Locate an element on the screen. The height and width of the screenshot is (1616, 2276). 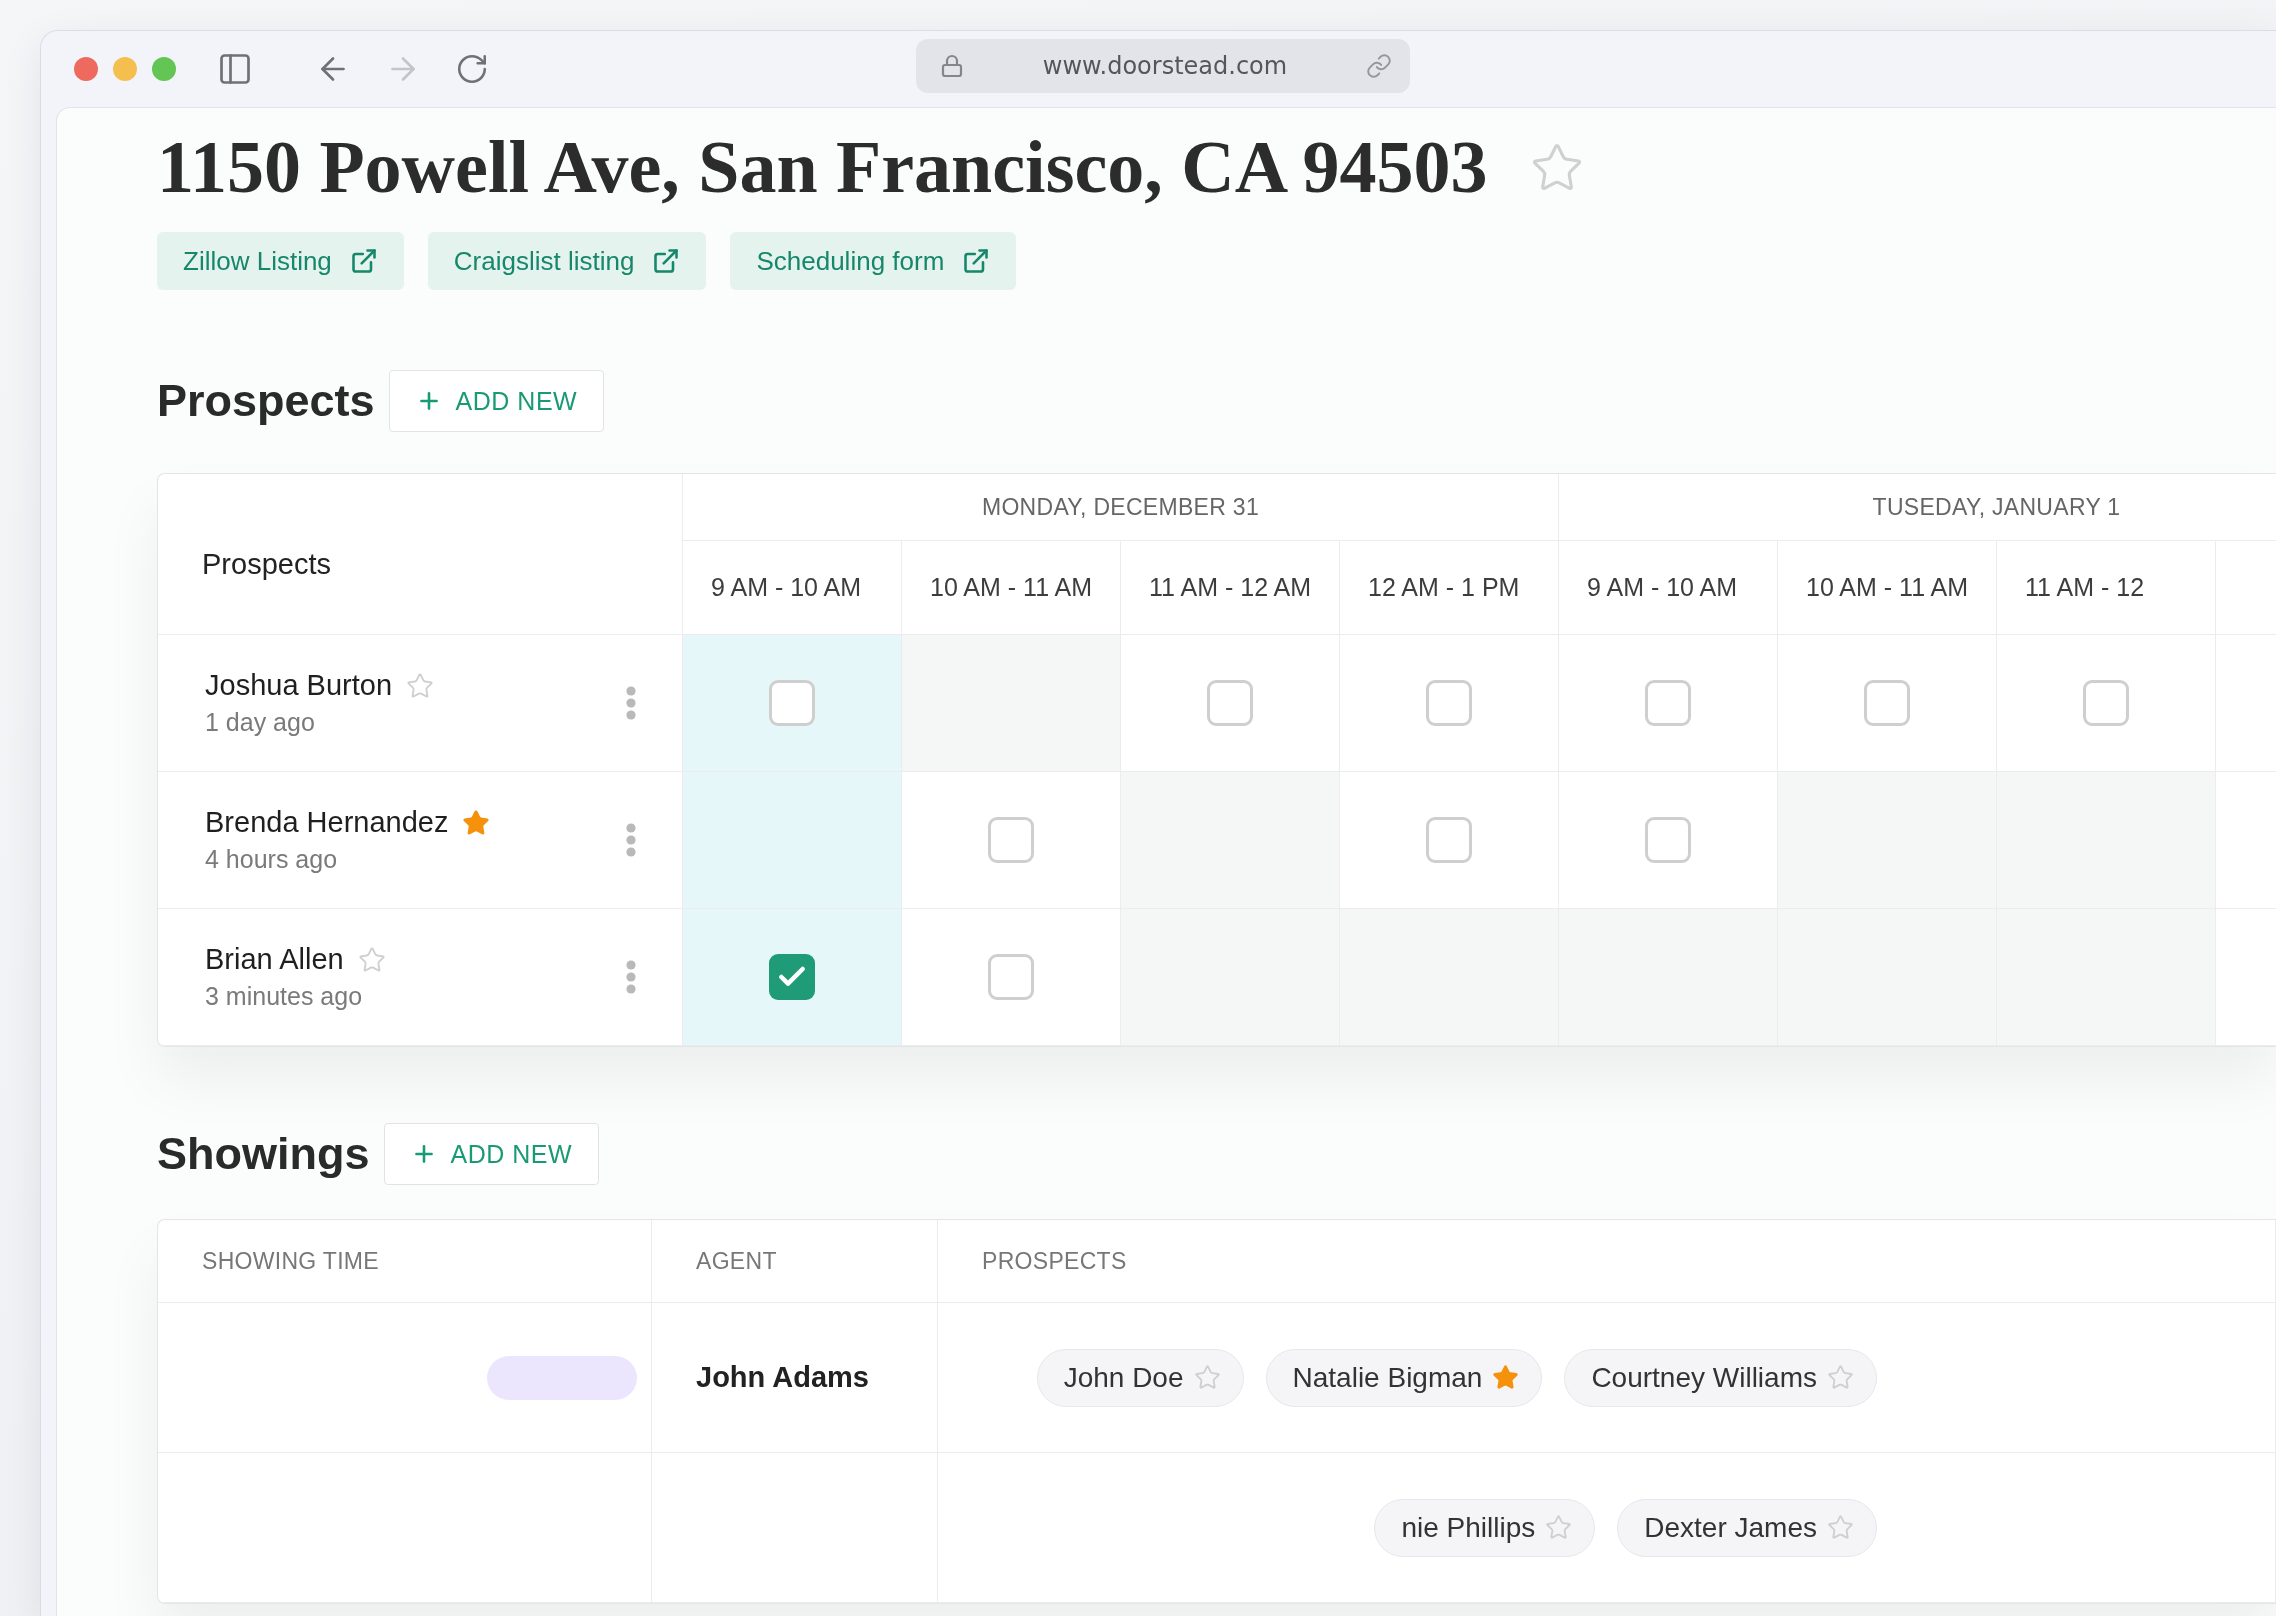
close-button is located at coordinates (86, 69).